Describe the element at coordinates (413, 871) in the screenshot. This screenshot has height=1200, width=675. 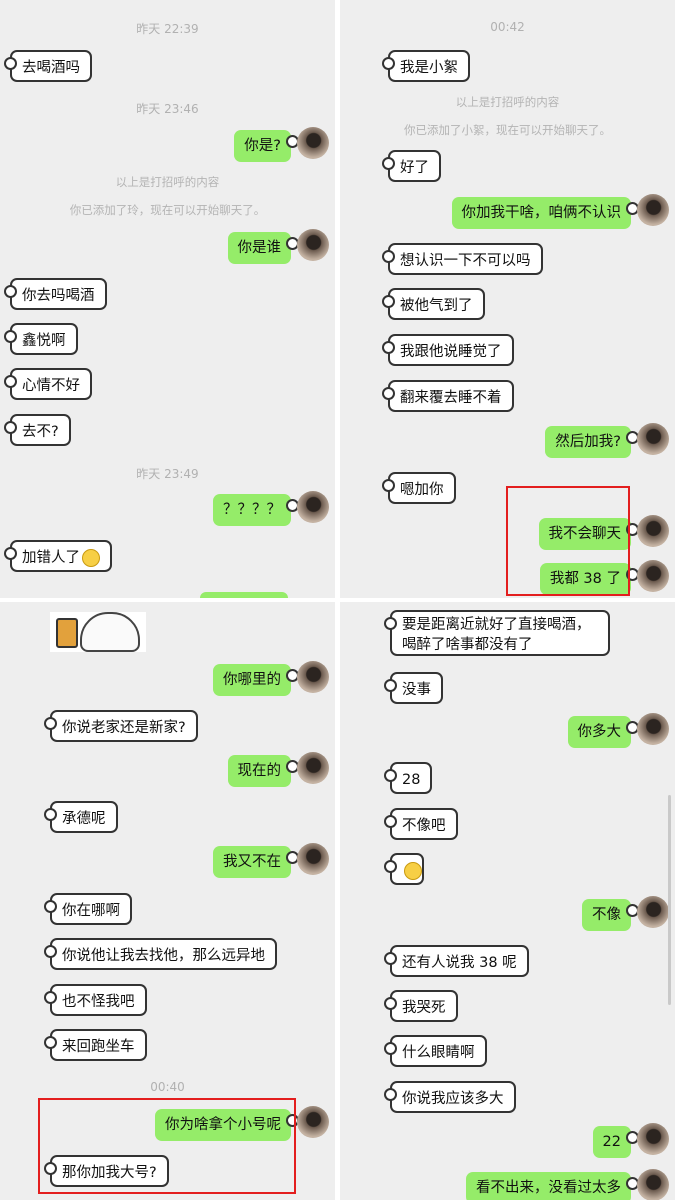
I see `thinking-emoji-icon` at that location.